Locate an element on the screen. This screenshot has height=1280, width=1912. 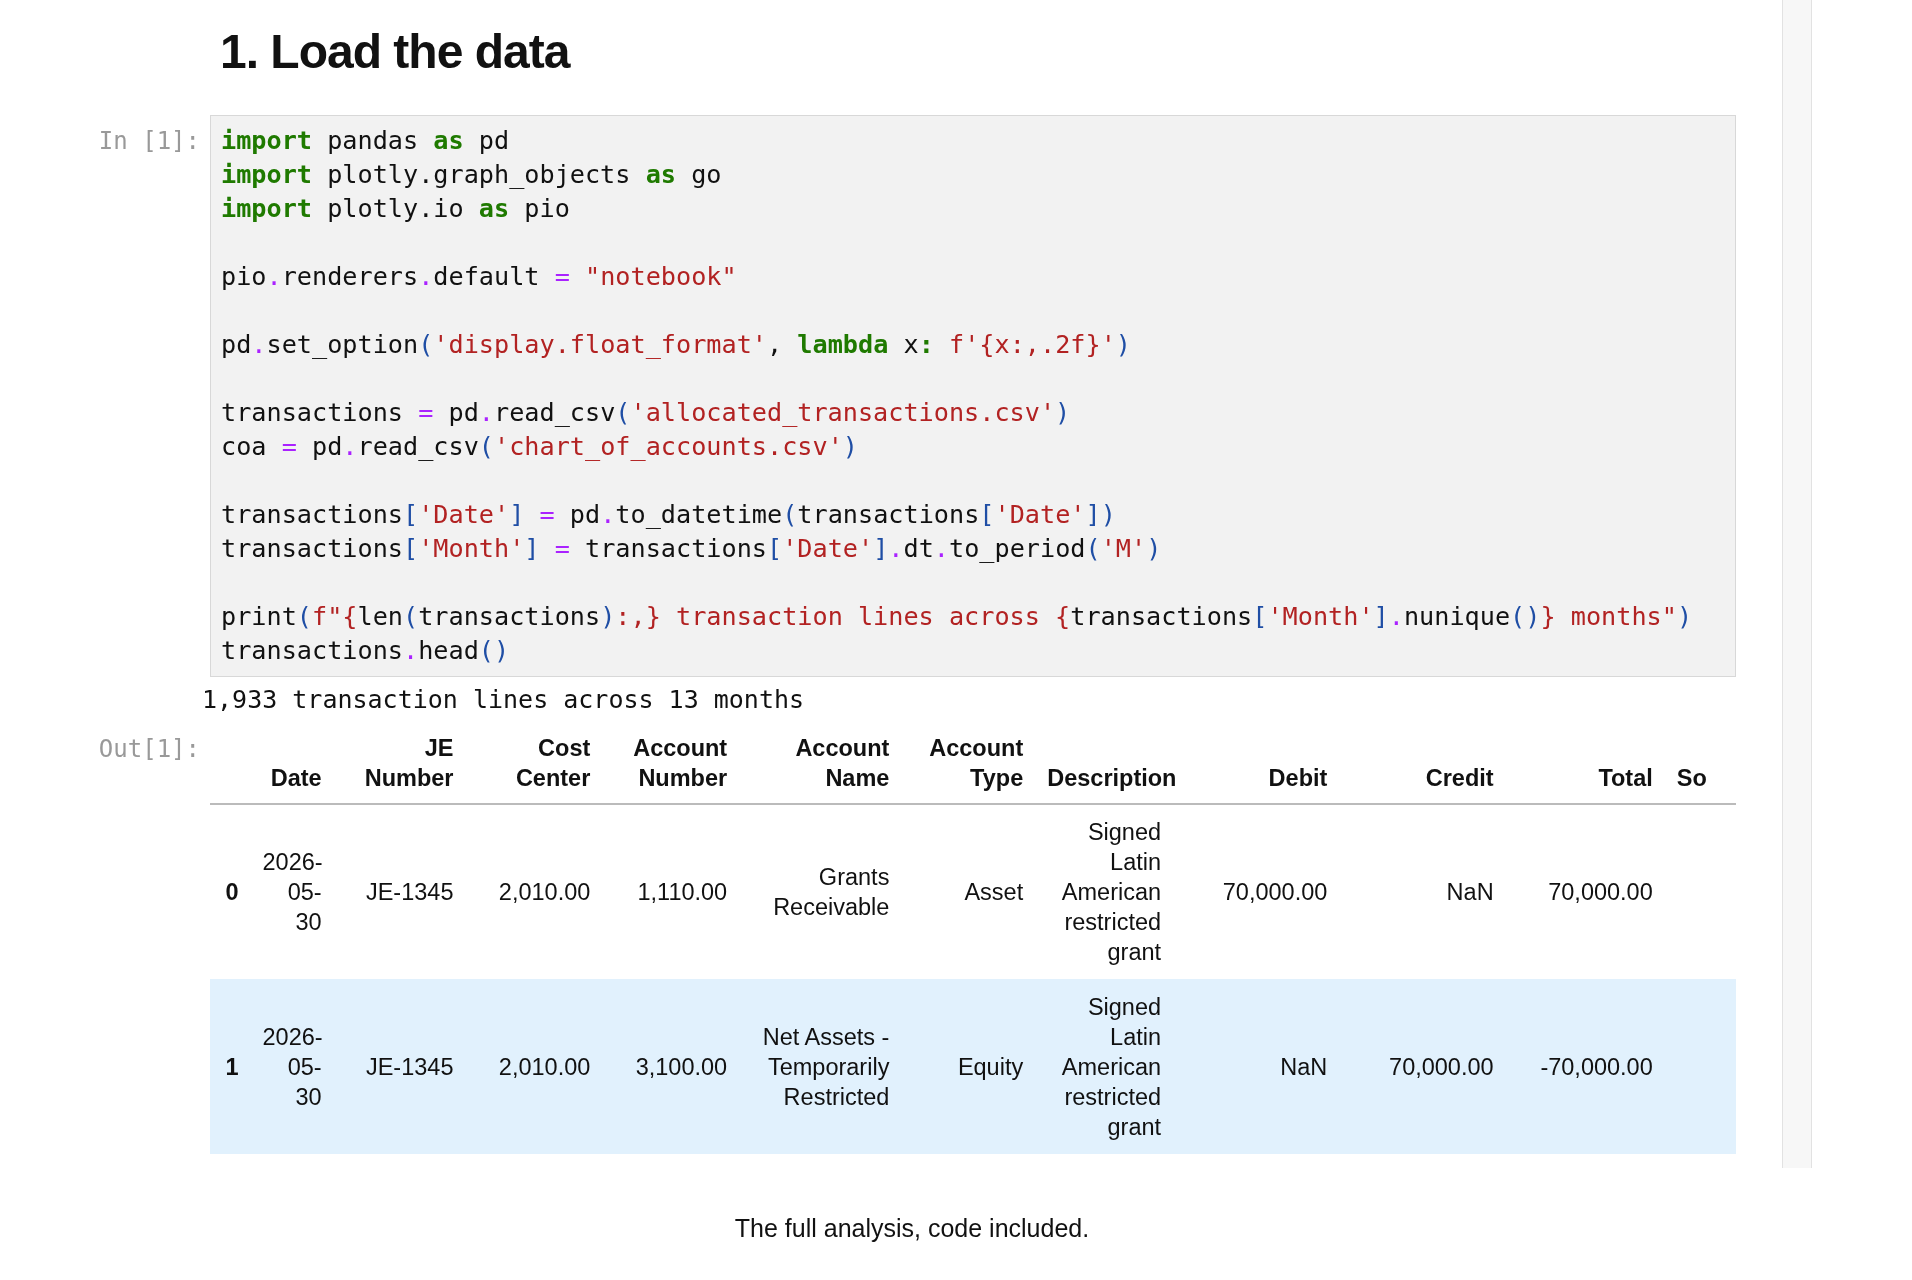
table-cell: -70,000.00 is located at coordinates (1585, 1066).